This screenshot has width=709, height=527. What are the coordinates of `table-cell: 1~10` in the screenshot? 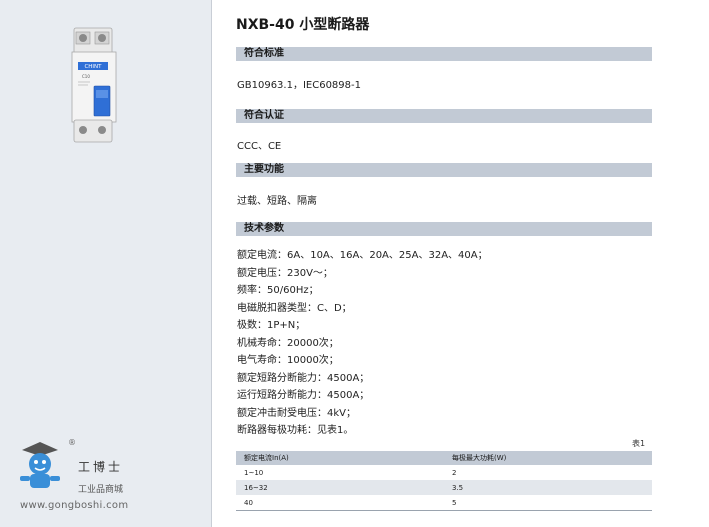 It's located at (254, 472).